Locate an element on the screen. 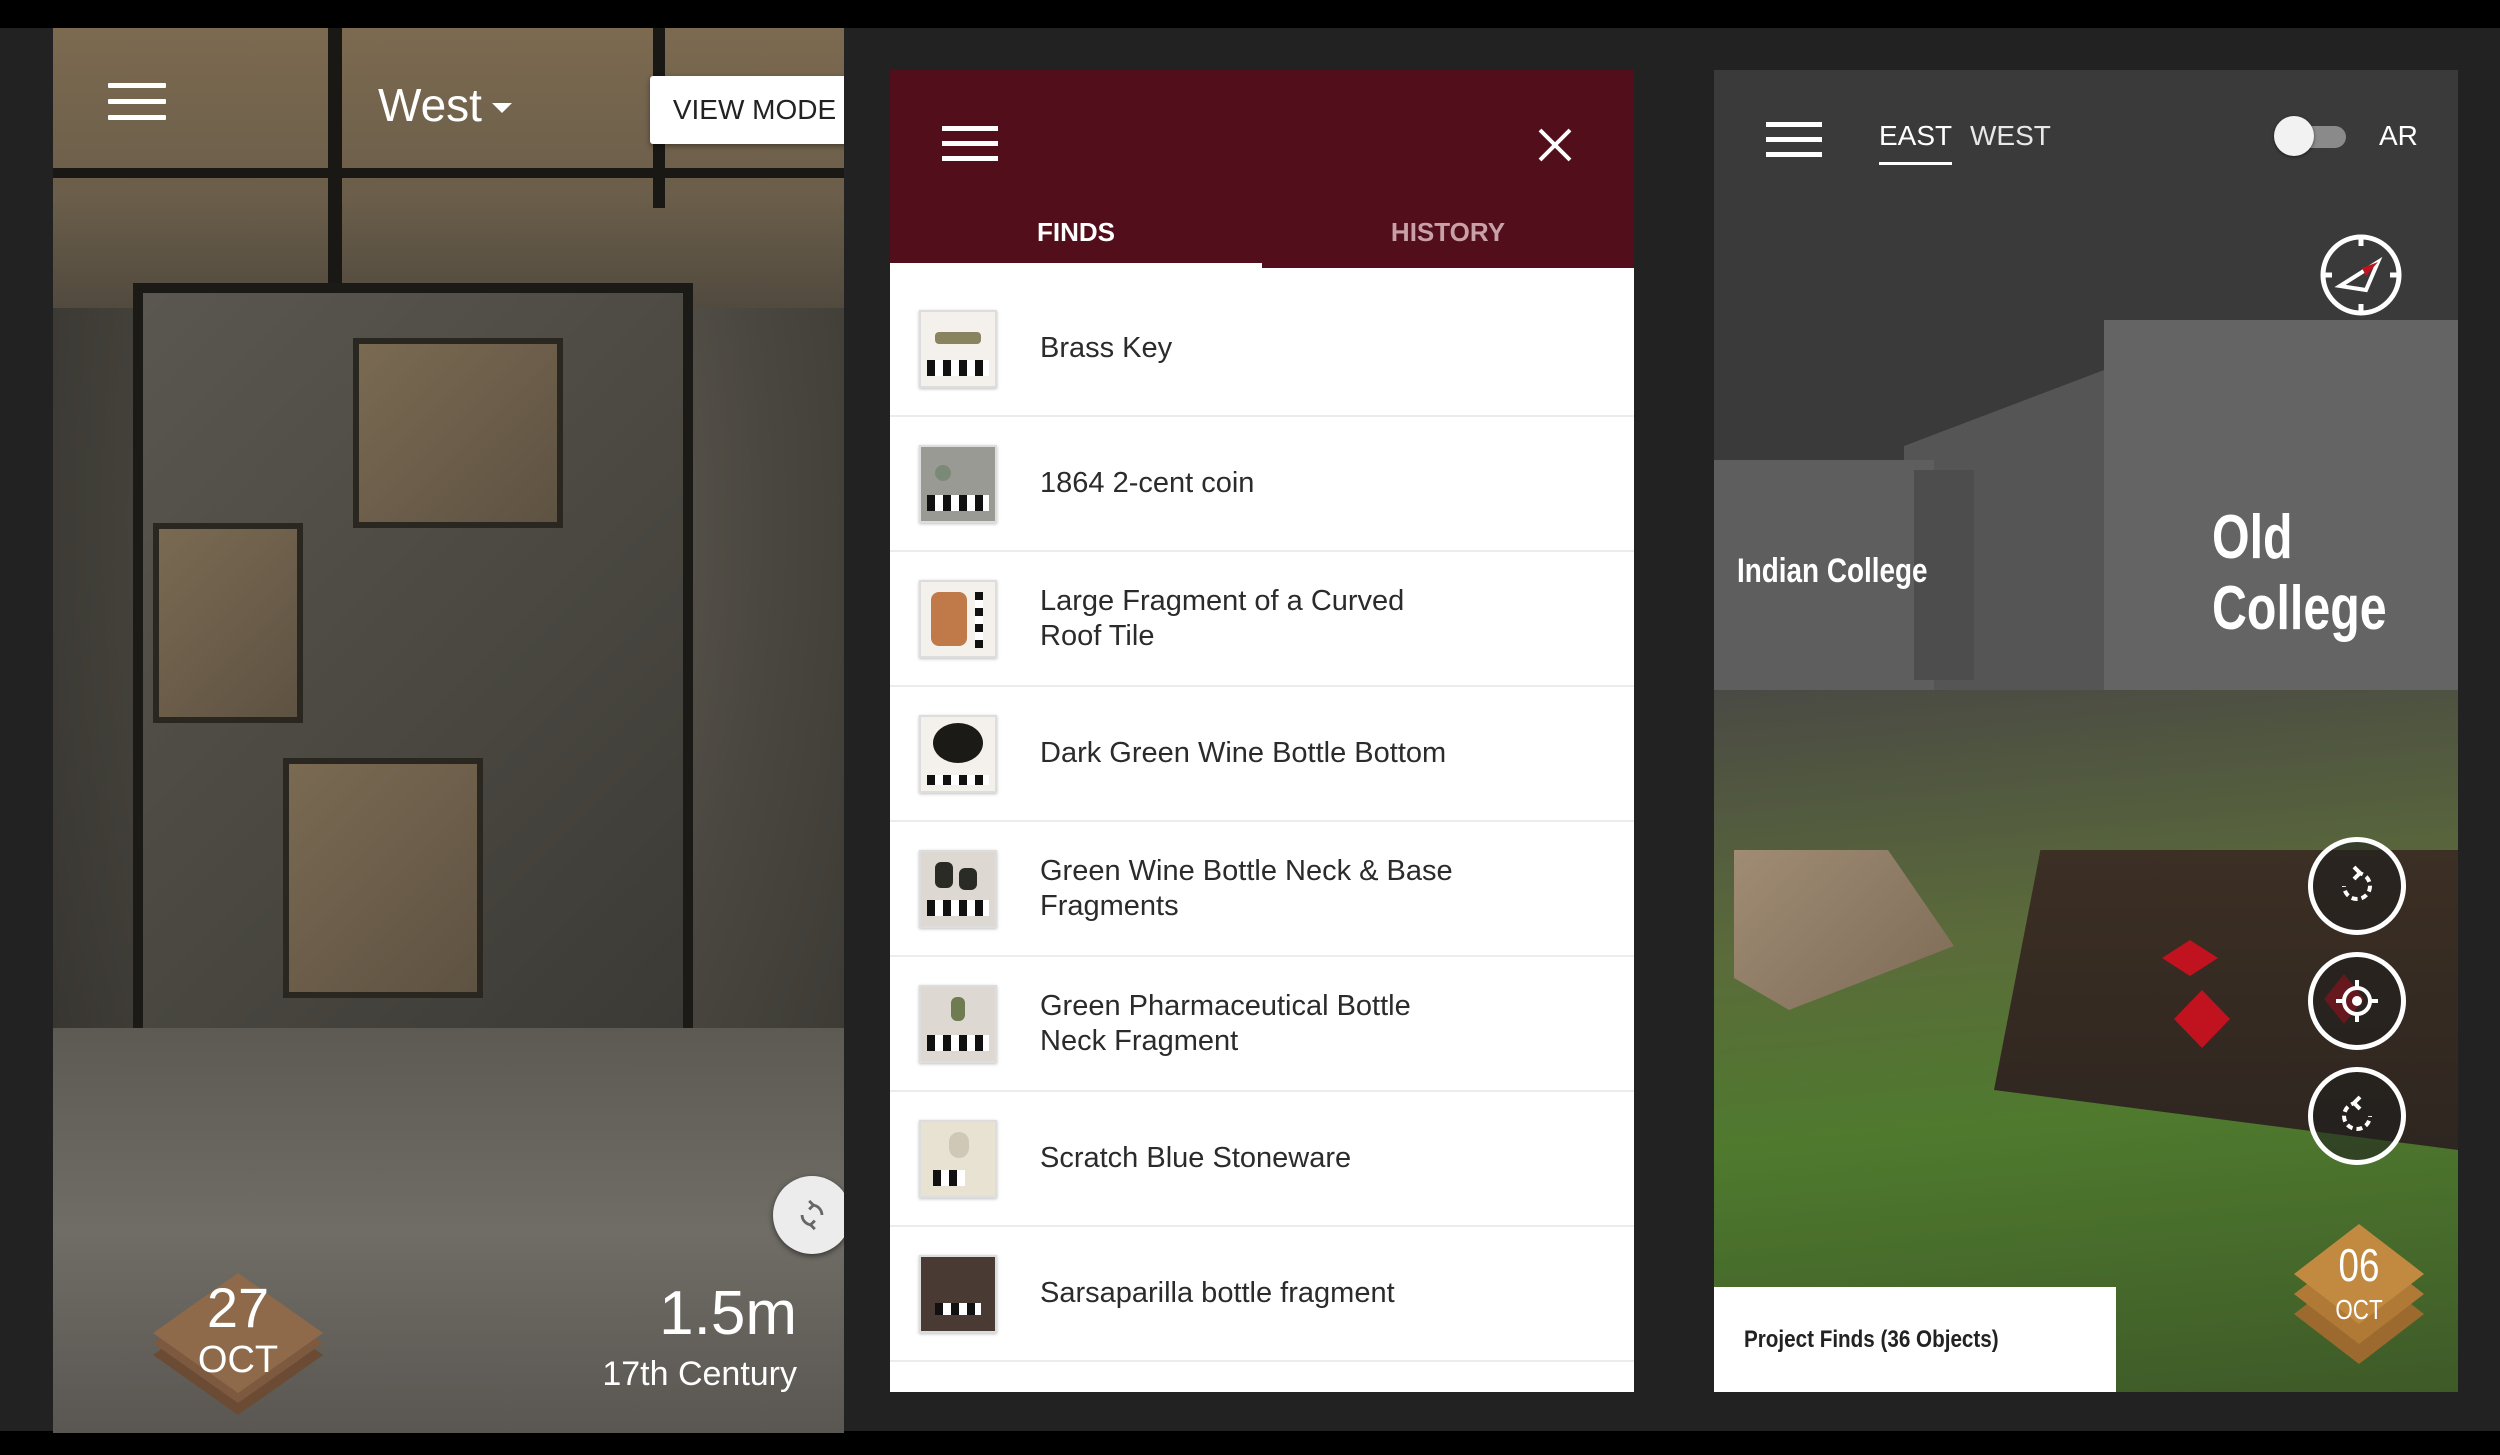 This screenshot has height=1455, width=2500. ar-label: AR is located at coordinates (2398, 135).